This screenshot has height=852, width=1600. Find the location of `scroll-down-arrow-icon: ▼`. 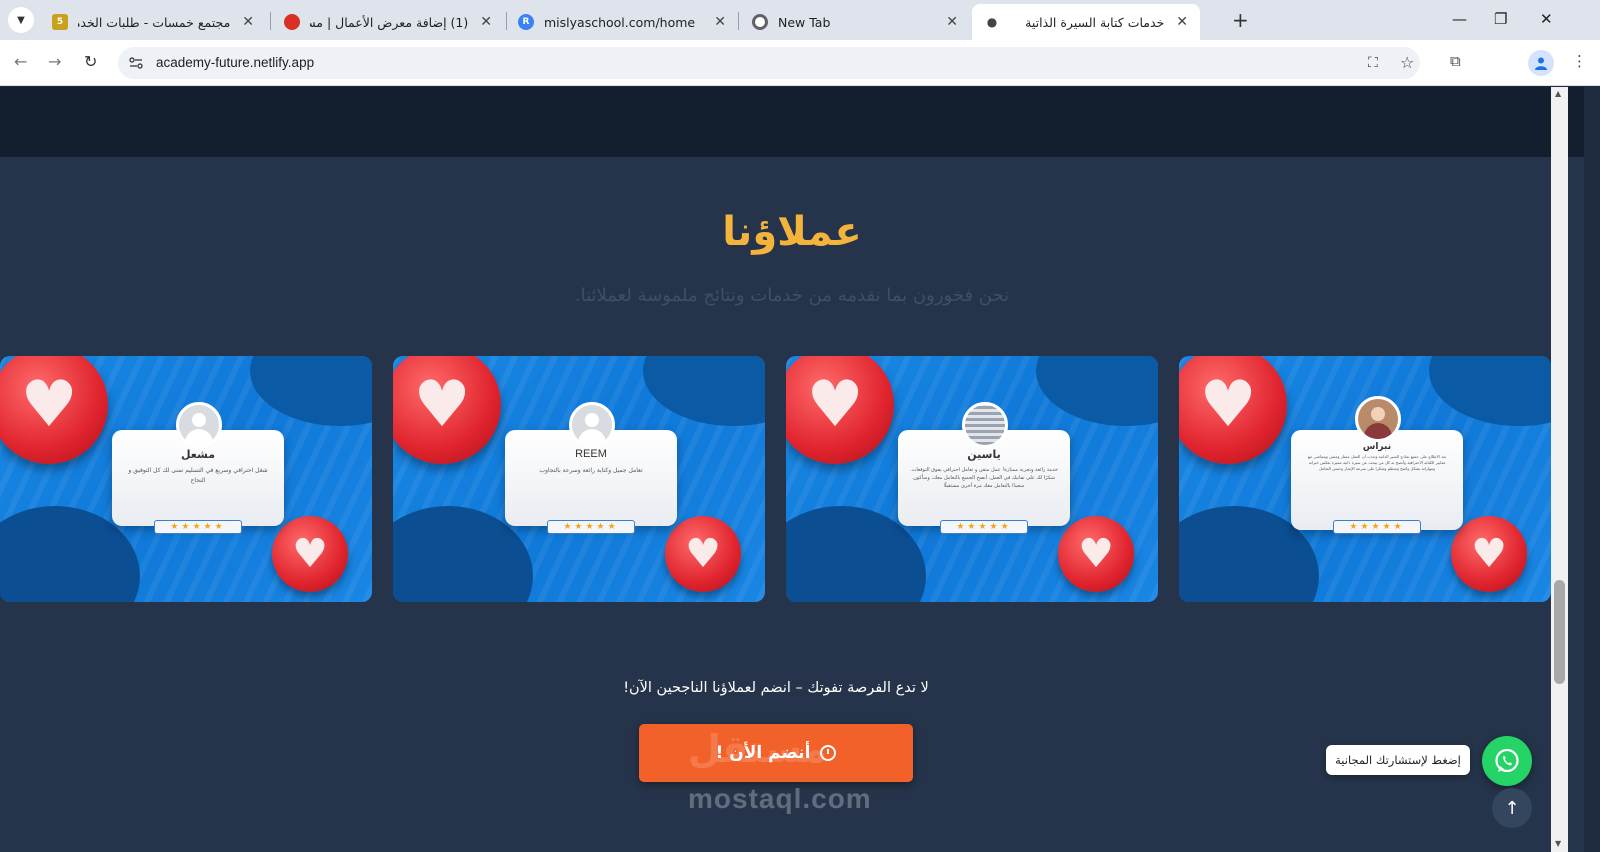

scroll-down-arrow-icon: ▼ is located at coordinates (1558, 843).